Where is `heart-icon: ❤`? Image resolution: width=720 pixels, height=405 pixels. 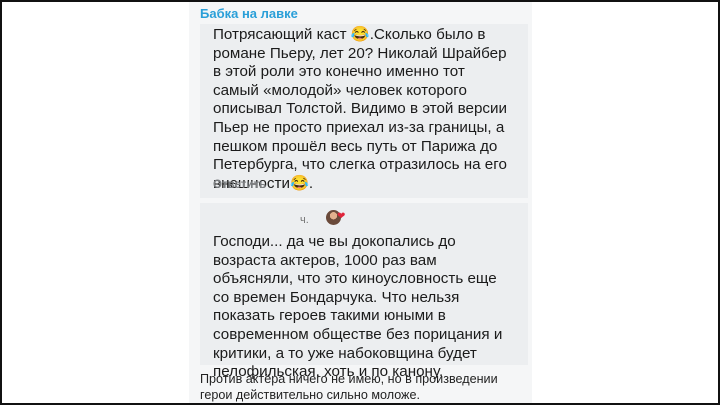 heart-icon: ❤ is located at coordinates (341, 216).